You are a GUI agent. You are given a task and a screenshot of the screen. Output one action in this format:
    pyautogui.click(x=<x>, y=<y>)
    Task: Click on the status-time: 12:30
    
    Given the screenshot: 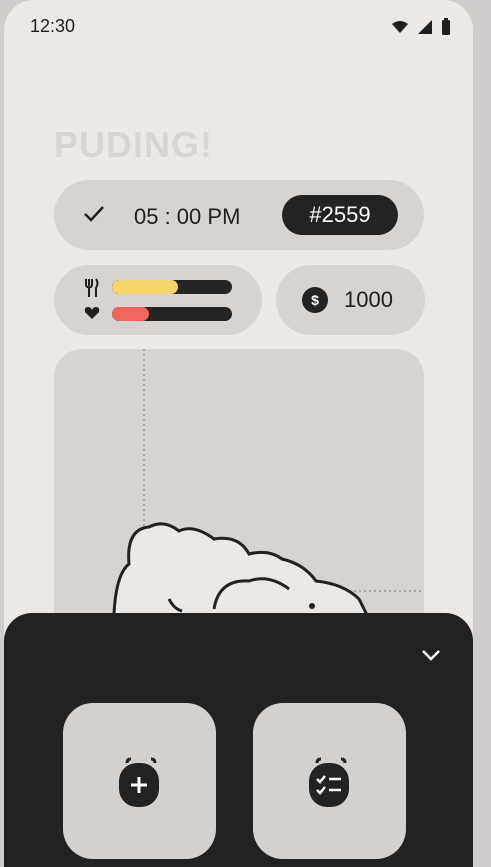 What is the action you would take?
    pyautogui.click(x=53, y=26)
    